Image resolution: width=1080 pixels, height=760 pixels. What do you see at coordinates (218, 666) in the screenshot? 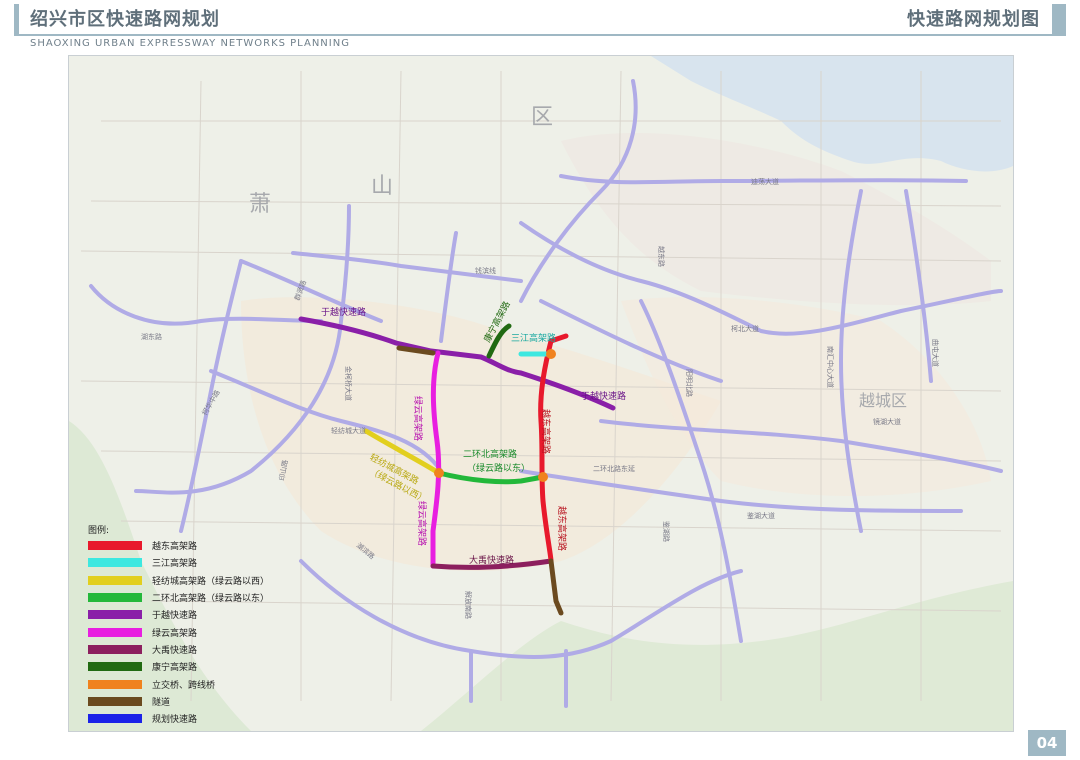
I see `legend-item: 康宁高架路` at bounding box center [218, 666].